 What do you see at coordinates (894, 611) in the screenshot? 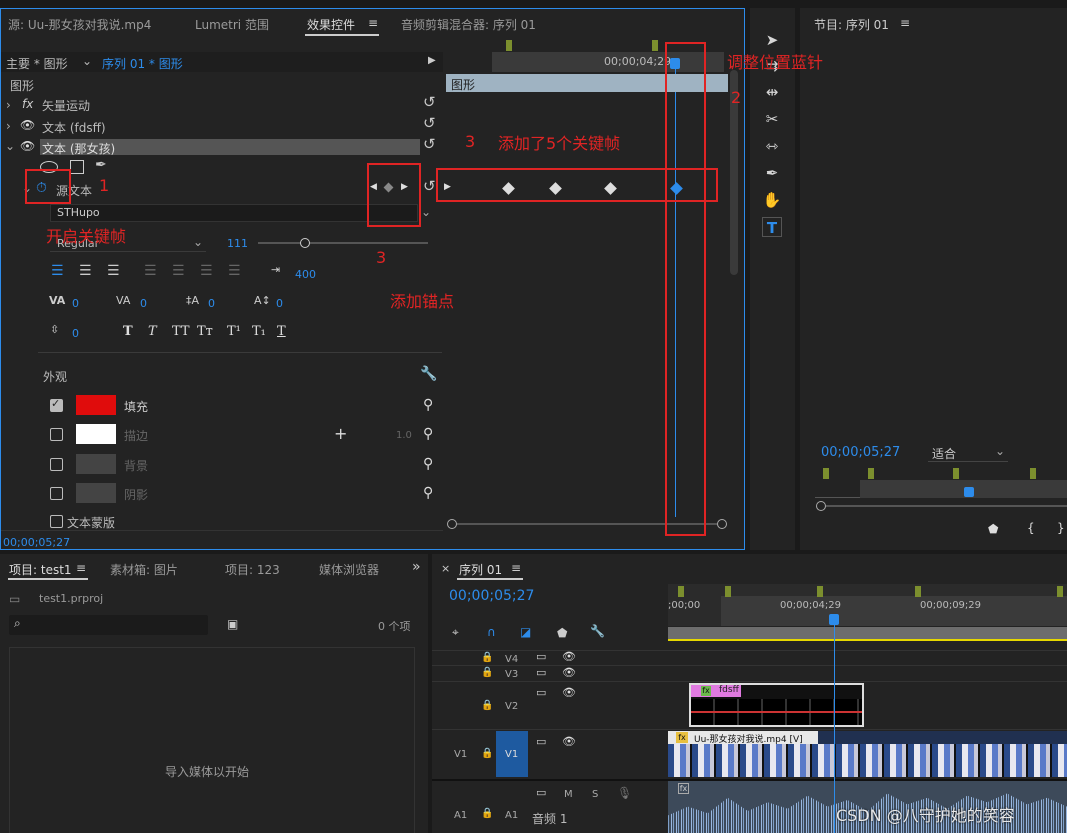
I see `timeline-ruler-range` at bounding box center [894, 611].